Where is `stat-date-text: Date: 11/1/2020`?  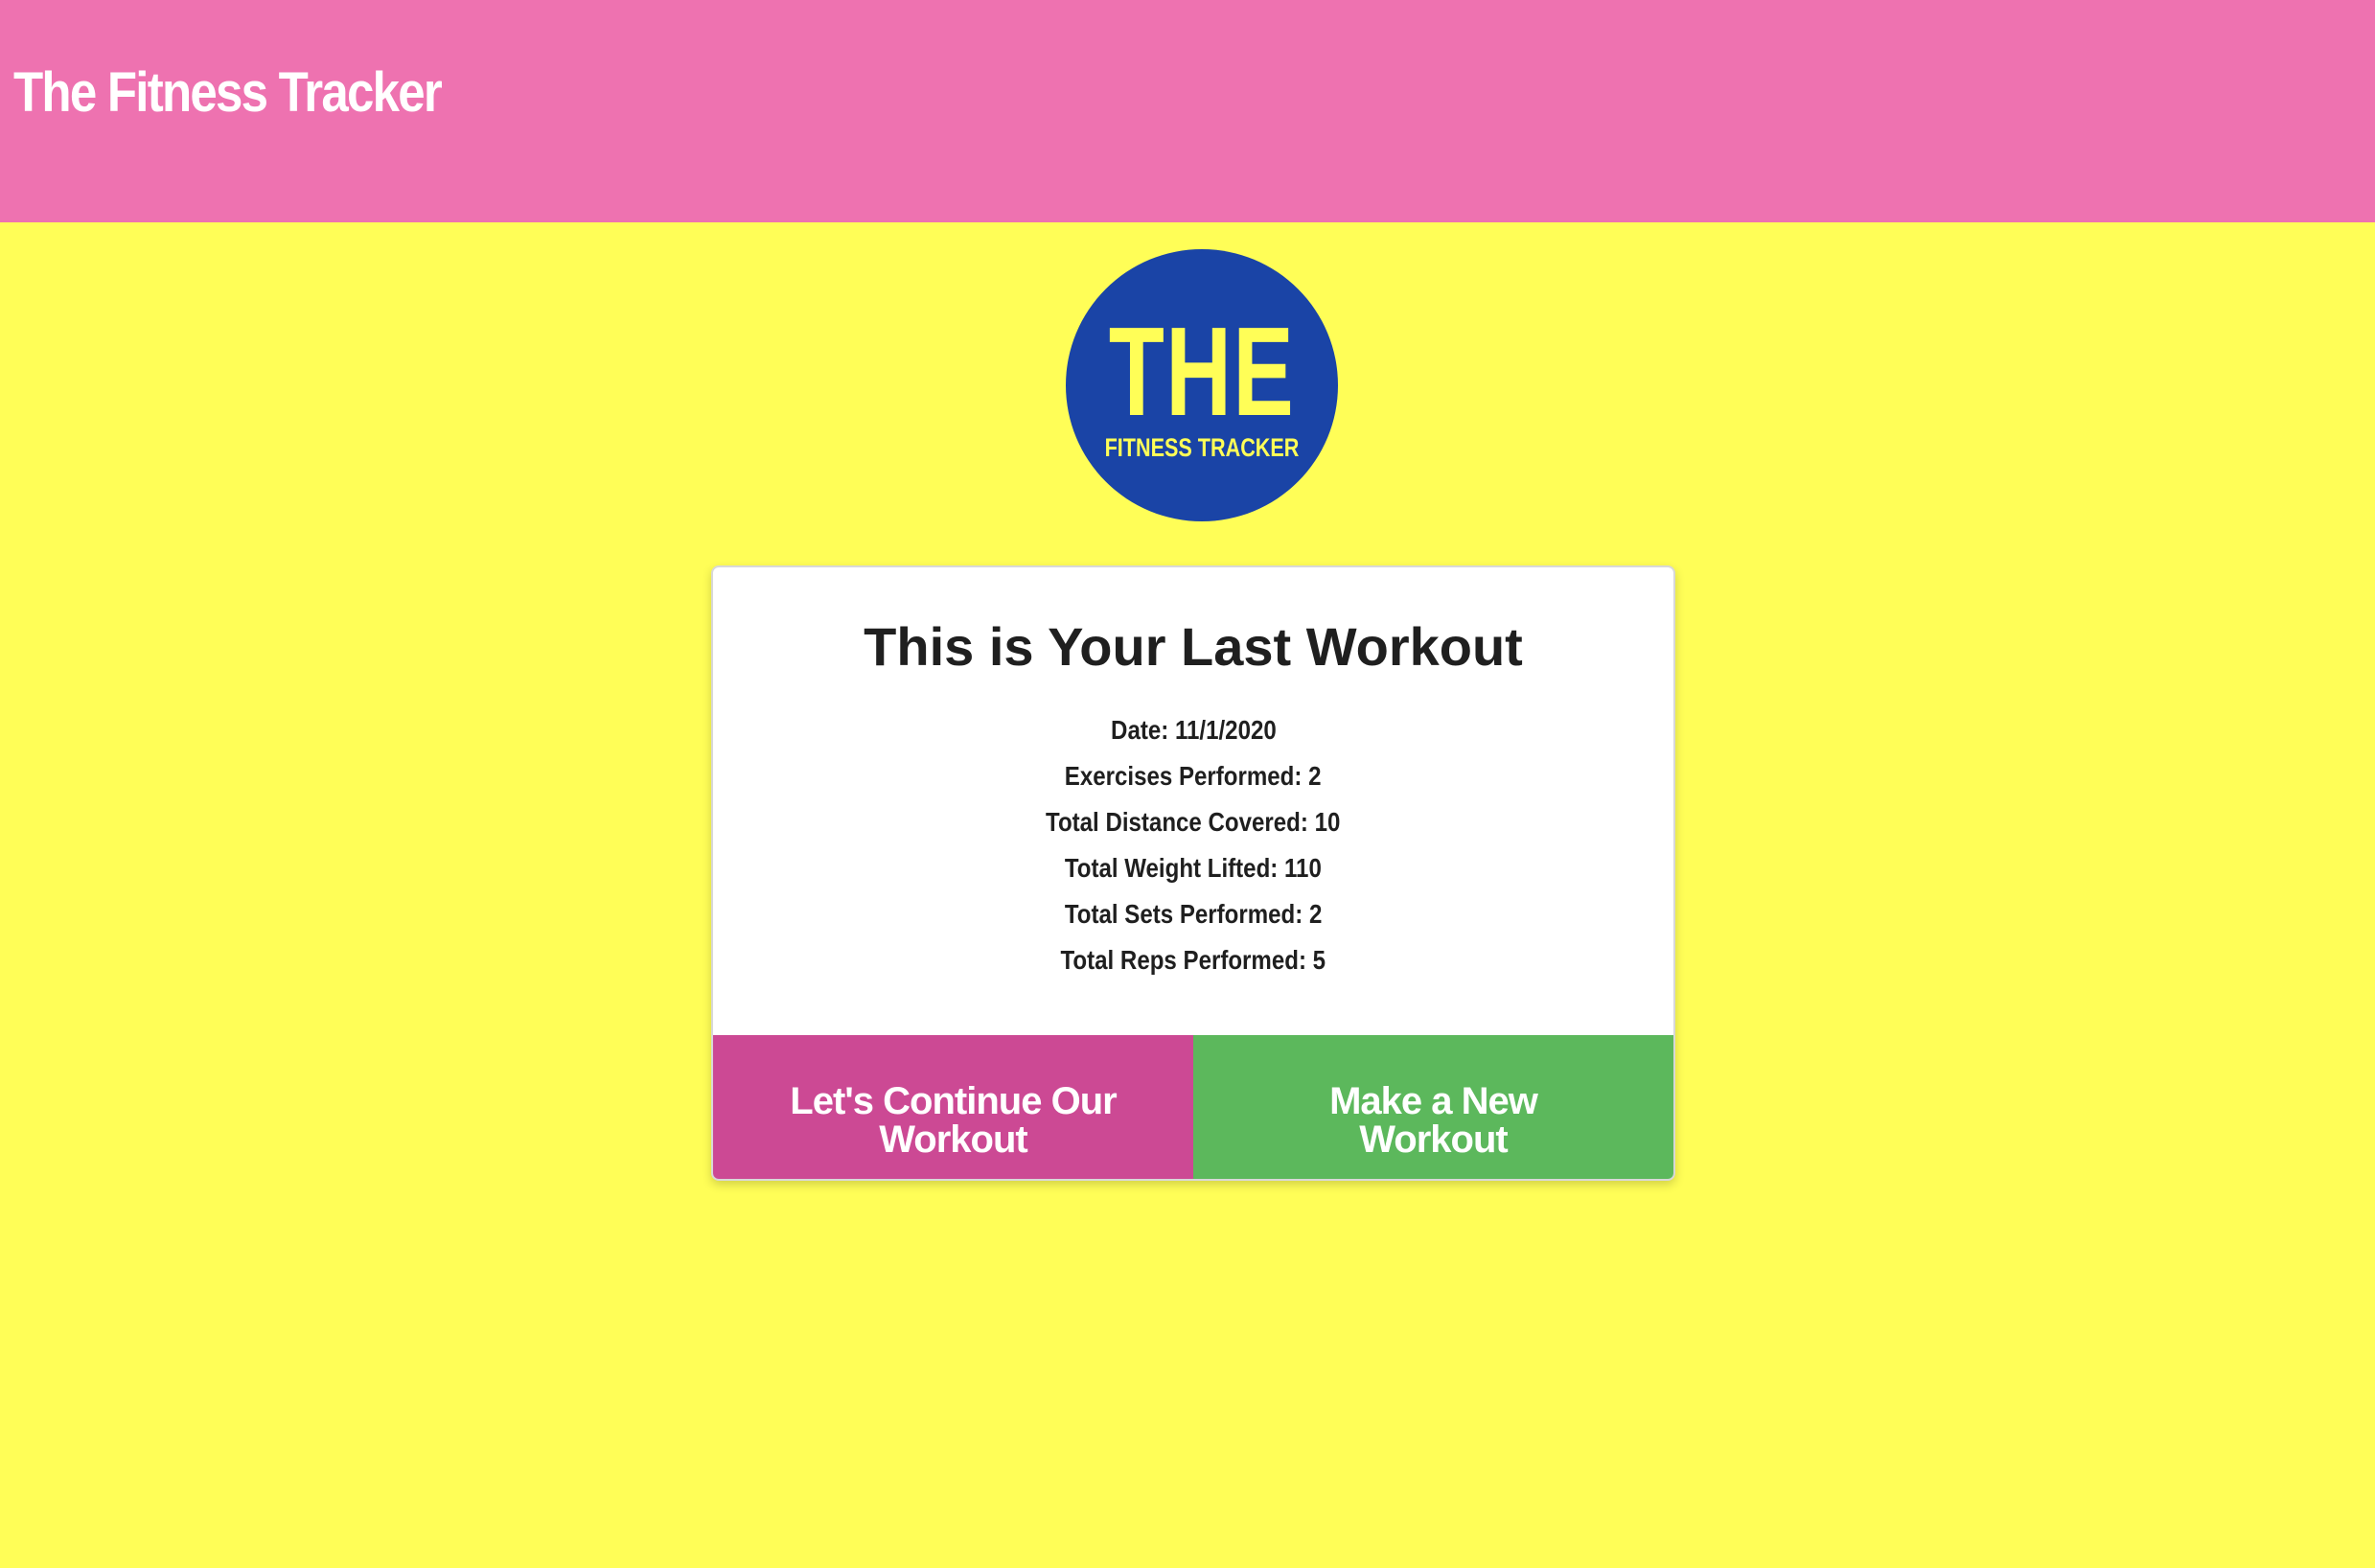
stat-date-text: Date: 11/1/2020 is located at coordinates (1193, 730).